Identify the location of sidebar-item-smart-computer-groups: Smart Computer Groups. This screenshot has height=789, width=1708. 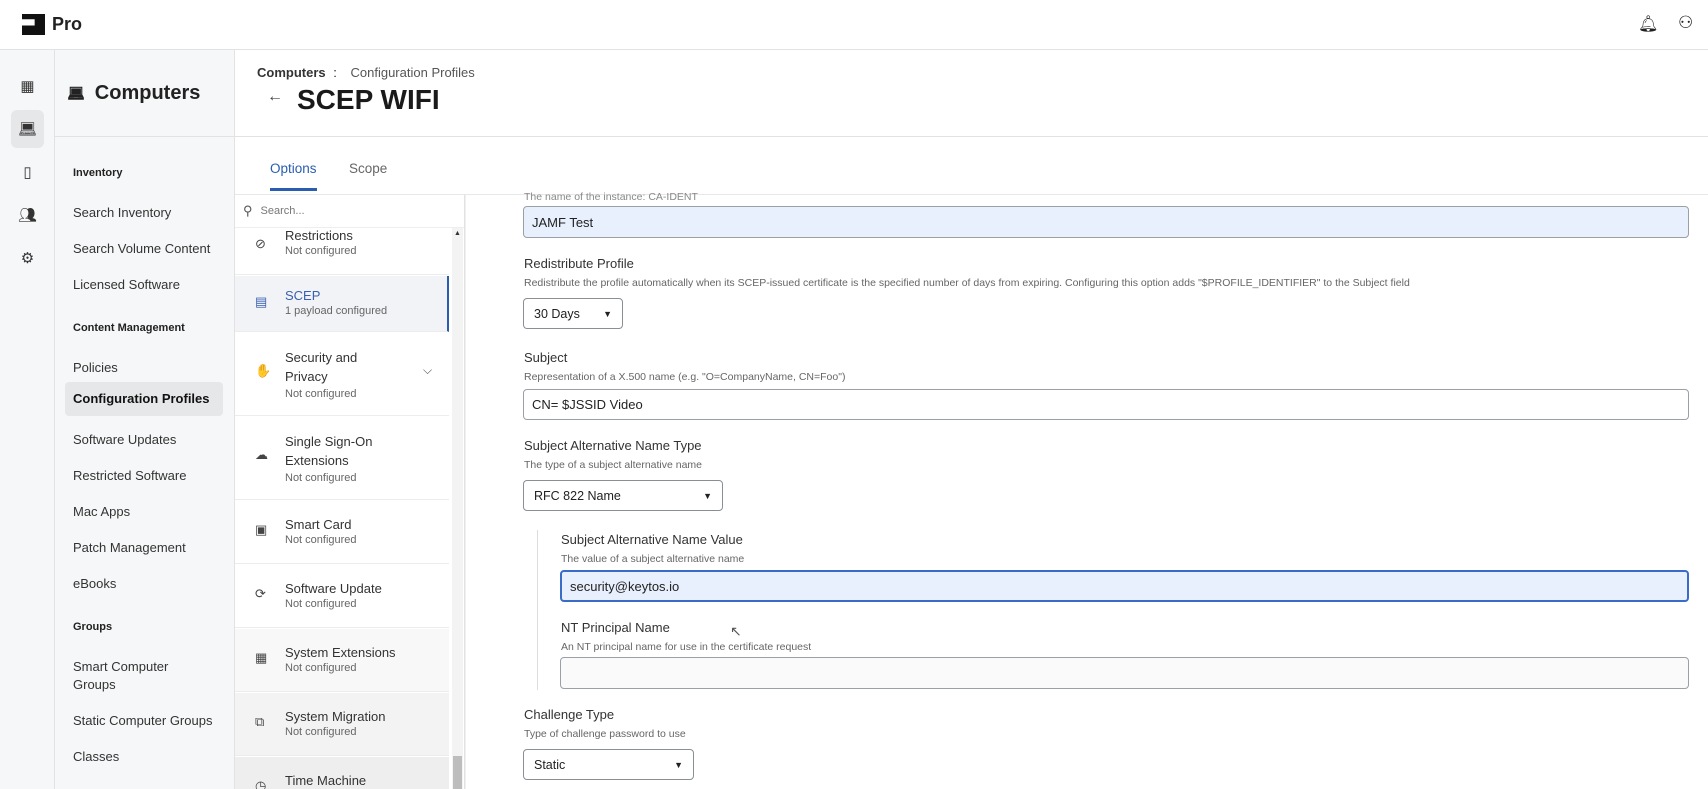
(130, 676).